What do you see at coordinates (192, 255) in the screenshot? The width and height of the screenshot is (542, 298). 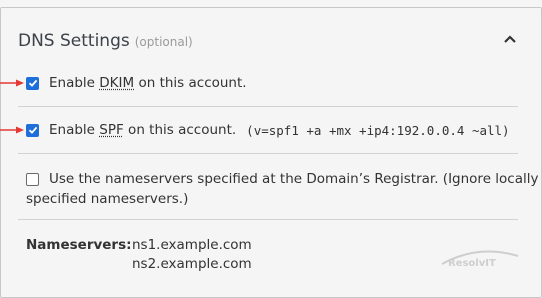 I see `nameservers-list: ns1.example.com ns2.example.com` at bounding box center [192, 255].